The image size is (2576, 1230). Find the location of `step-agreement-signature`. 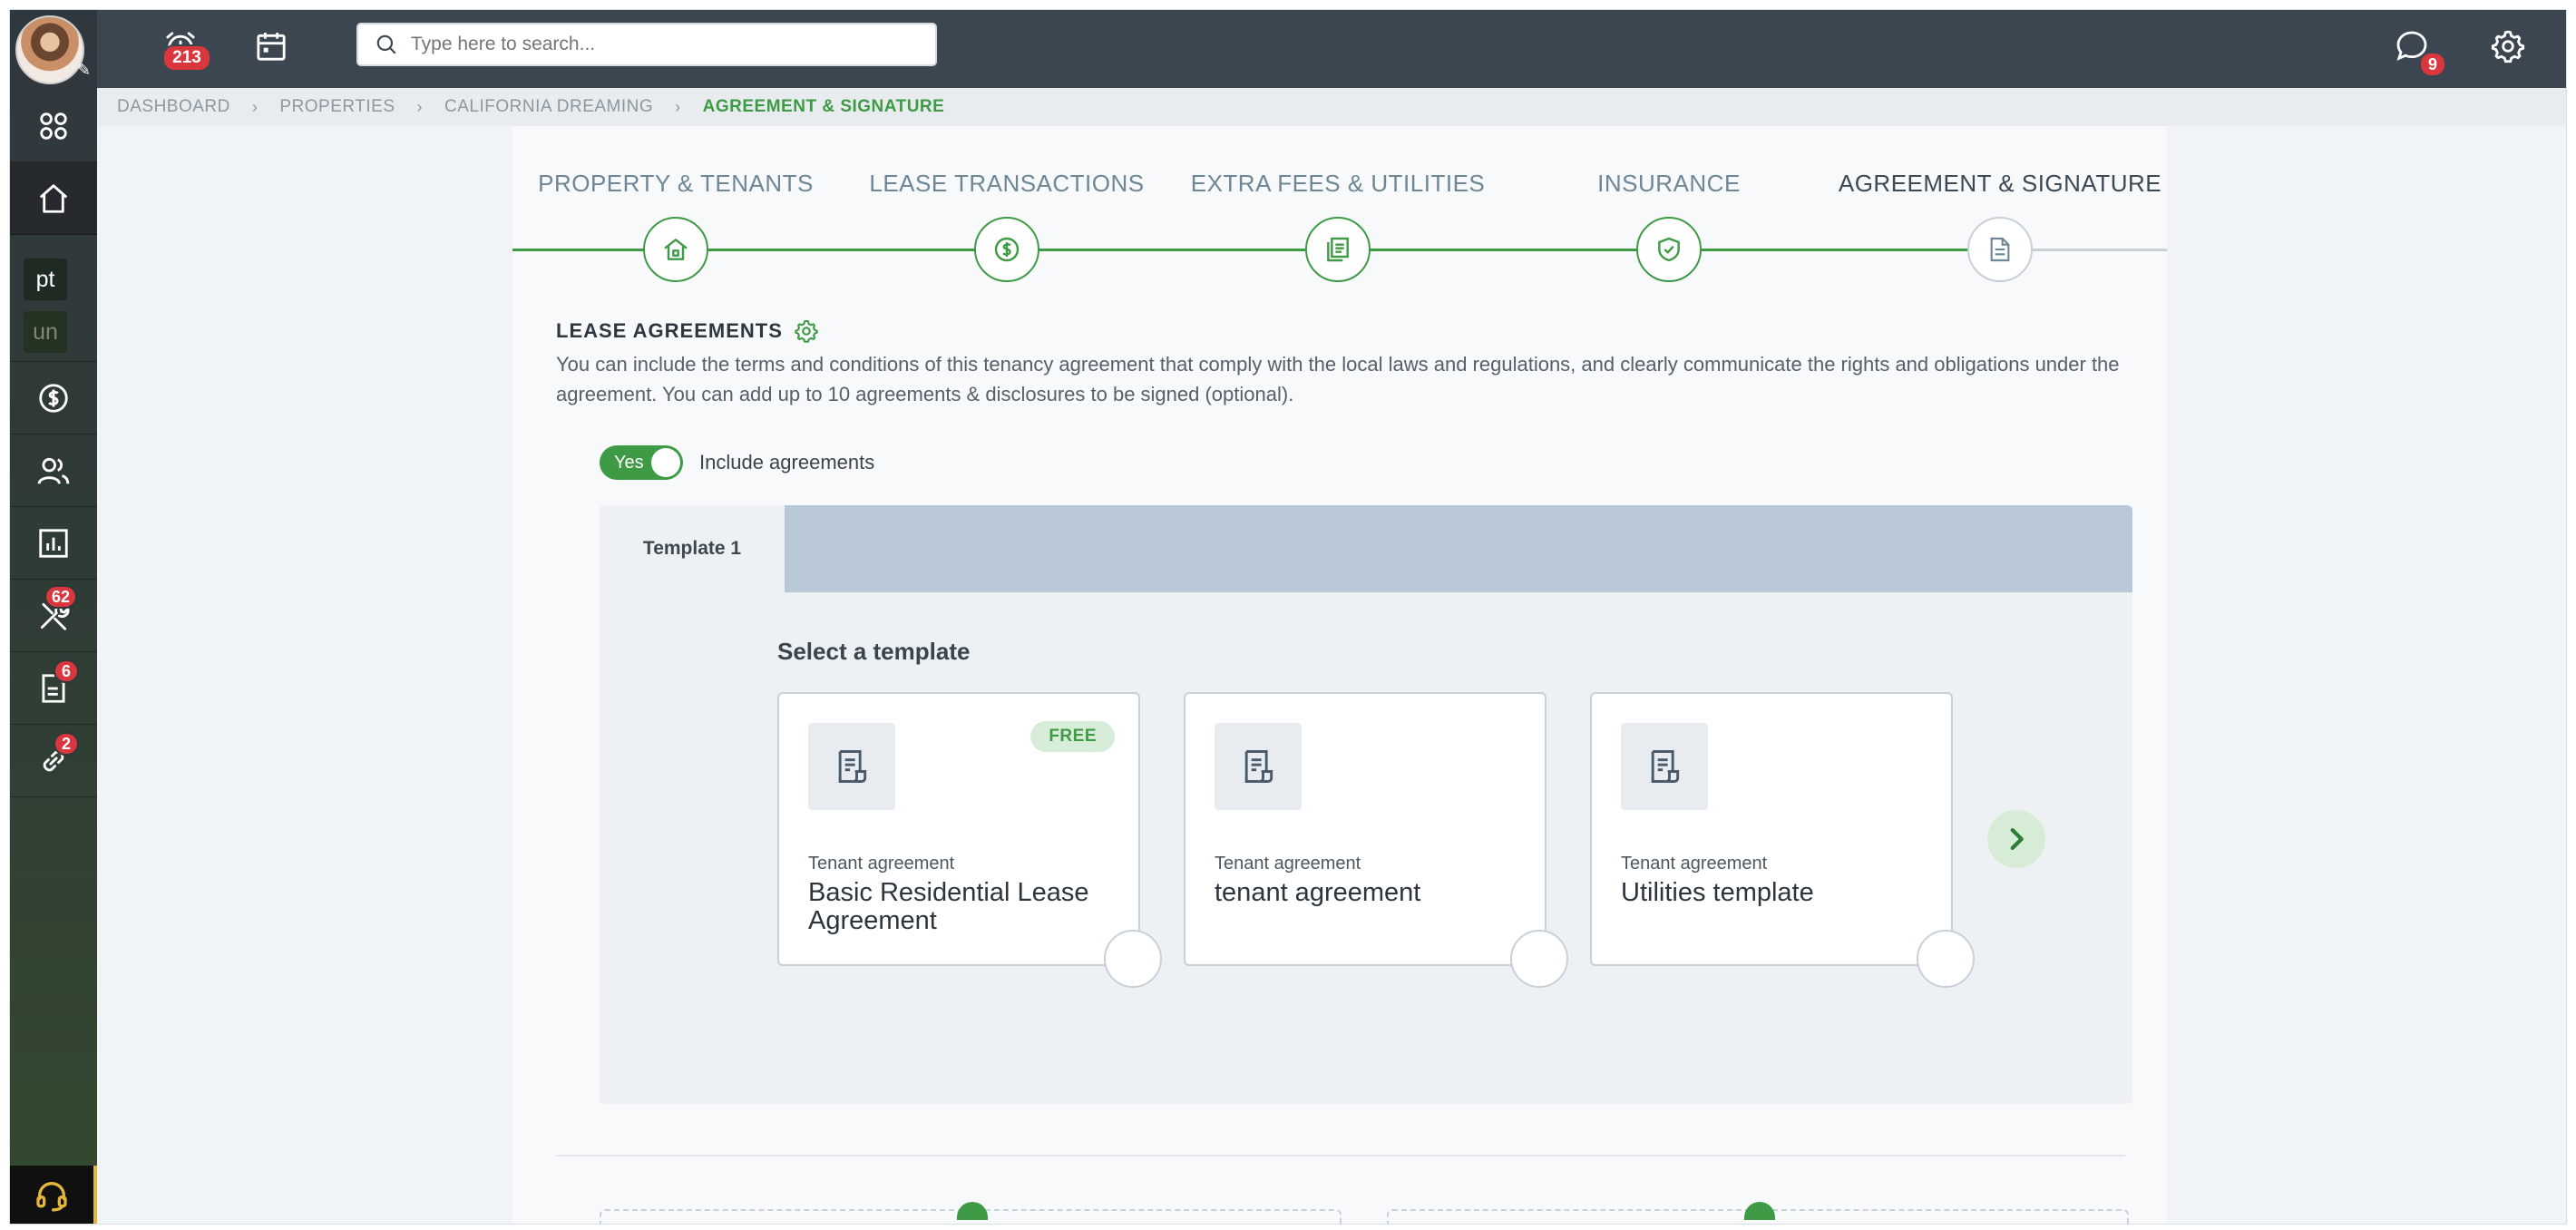

step-agreement-signature is located at coordinates (2000, 249).